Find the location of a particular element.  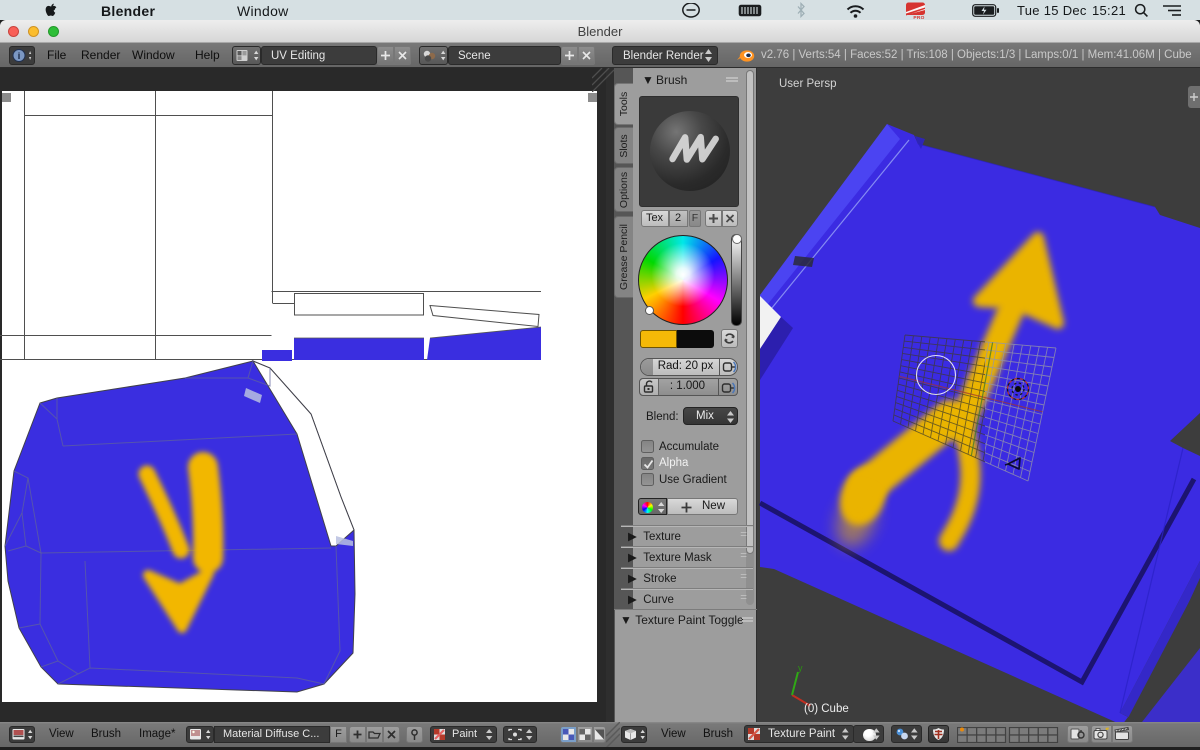

svg-text: y is located at coordinates (800, 668).